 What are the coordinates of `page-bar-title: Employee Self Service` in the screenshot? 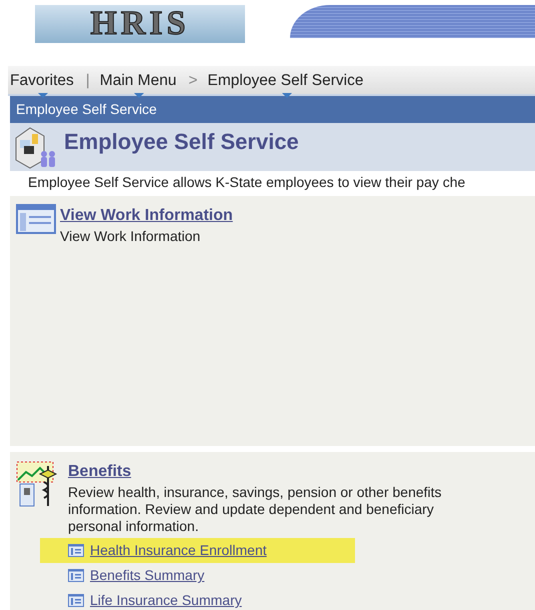 It's located at (272, 109).